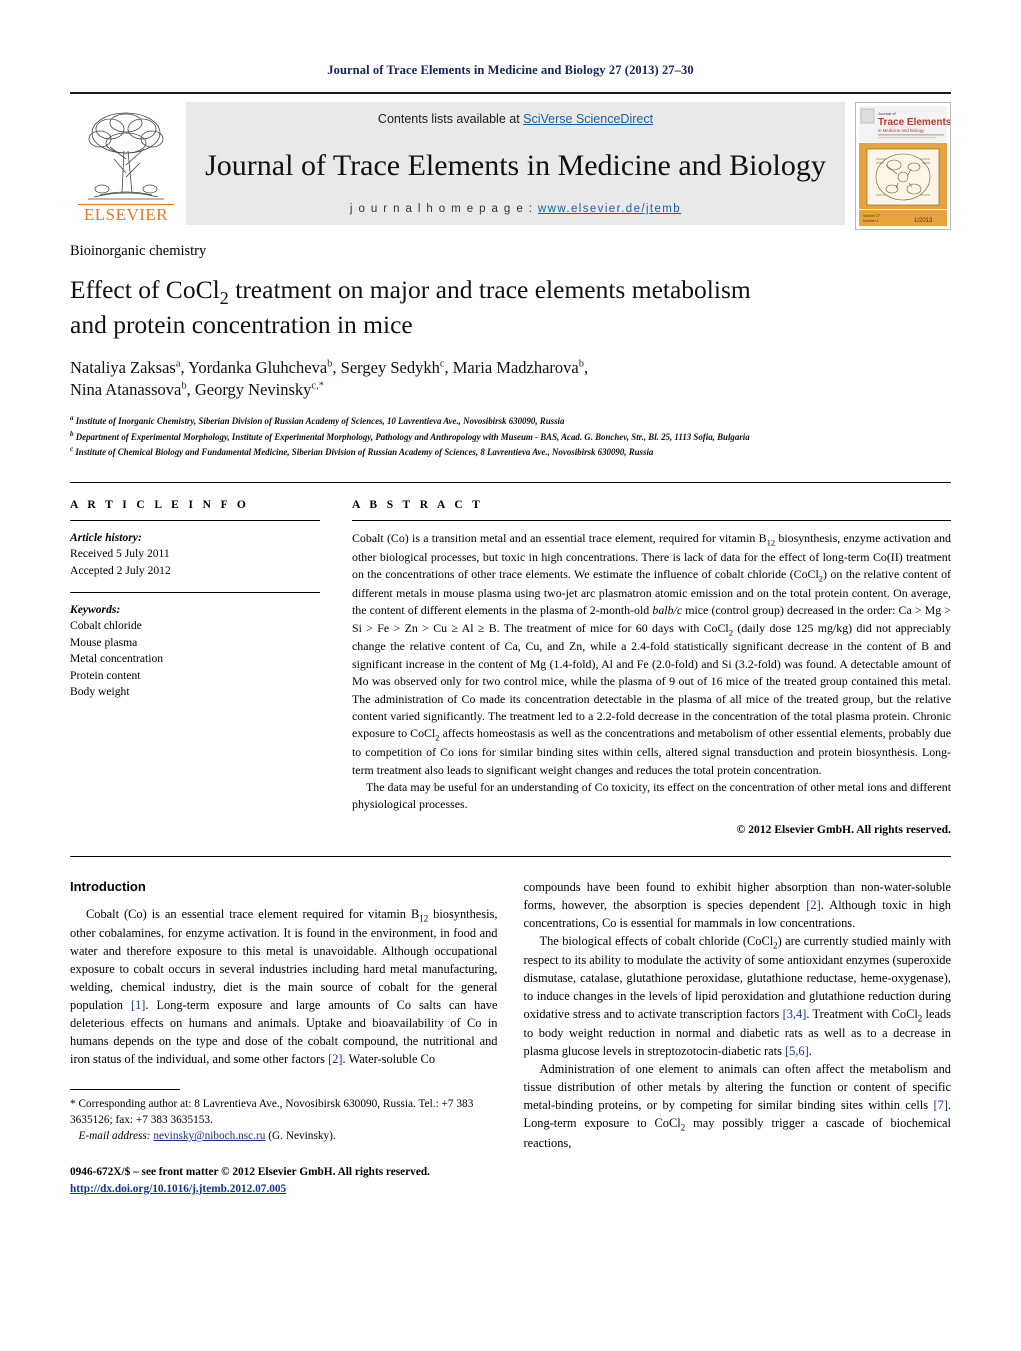  I want to click on article-category: Bioinorganic chemistry, so click(138, 251).